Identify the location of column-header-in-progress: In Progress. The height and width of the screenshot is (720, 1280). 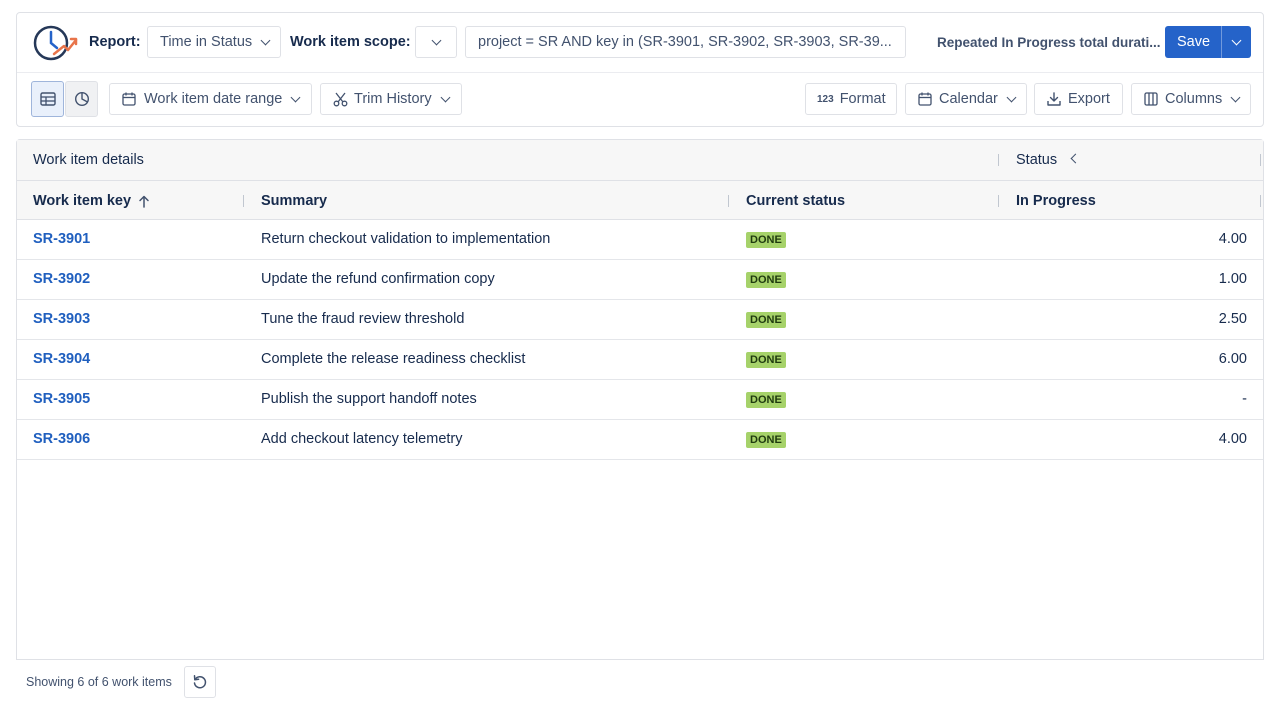
(1056, 201).